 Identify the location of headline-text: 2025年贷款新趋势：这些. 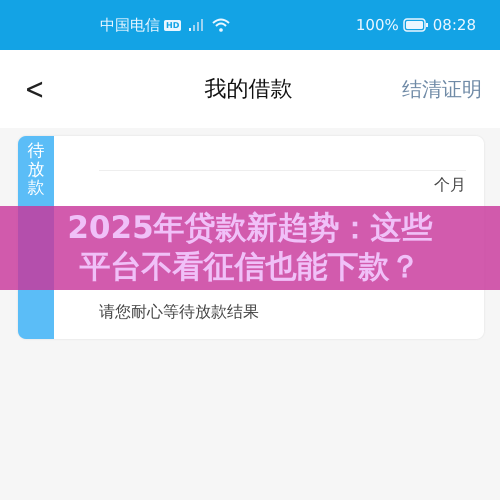
(250, 228).